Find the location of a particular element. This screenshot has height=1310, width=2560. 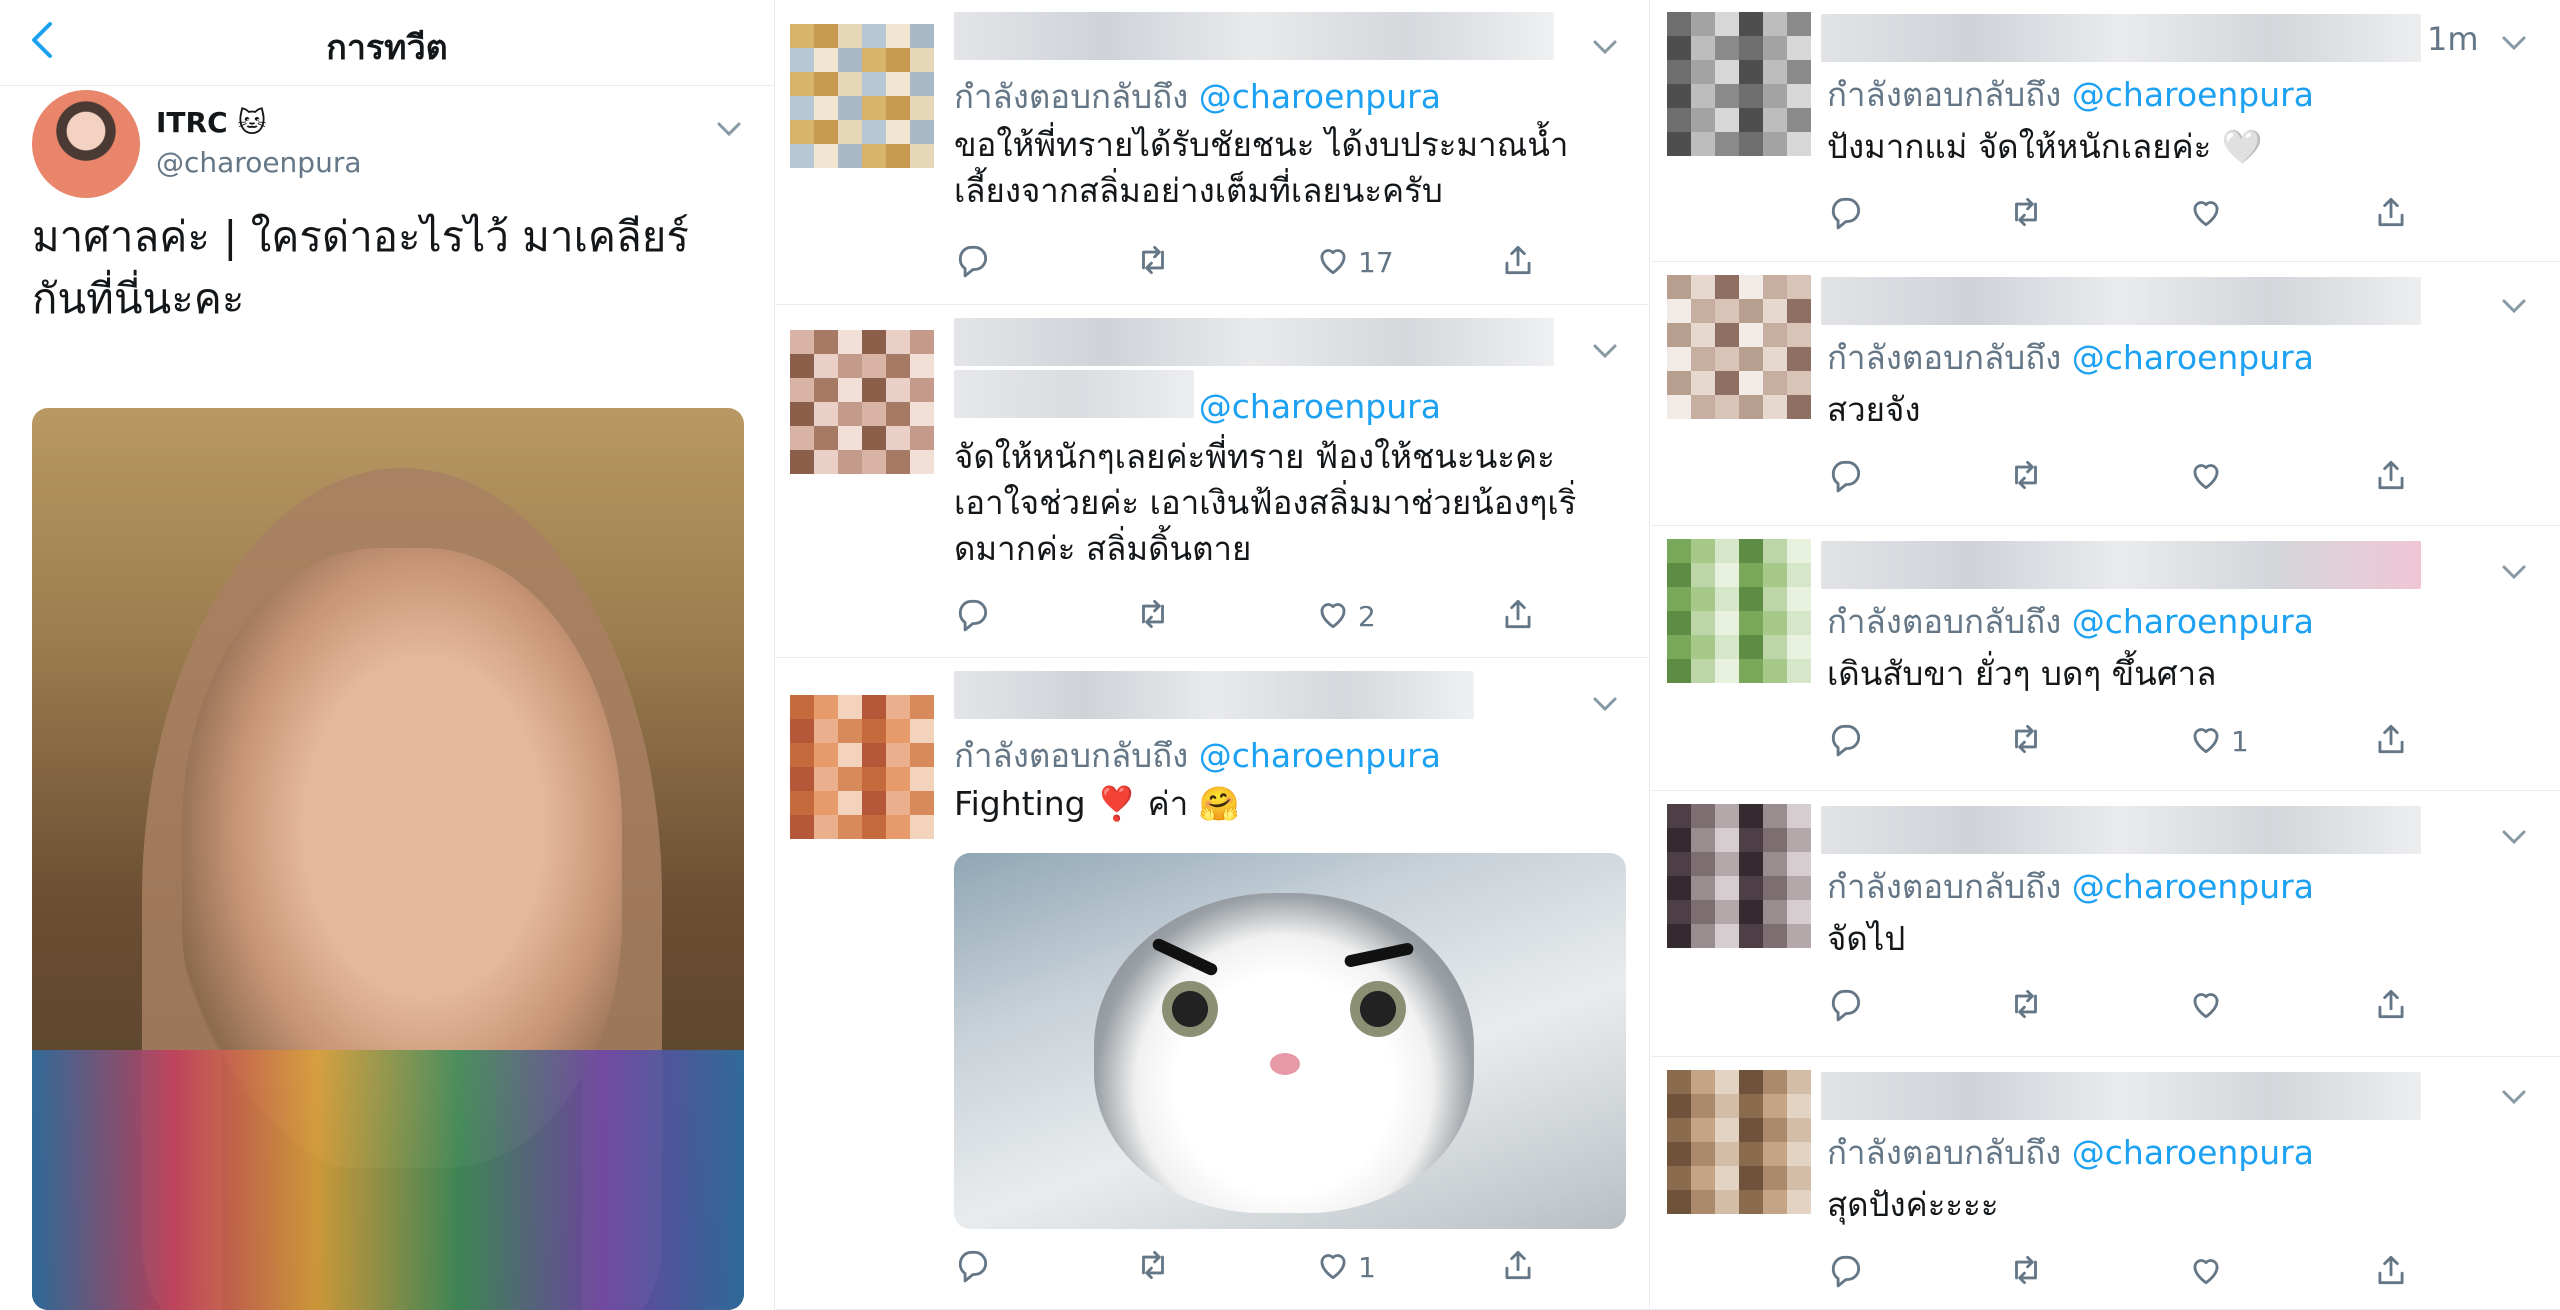

author-handle: @charoenpura is located at coordinates (259, 162).